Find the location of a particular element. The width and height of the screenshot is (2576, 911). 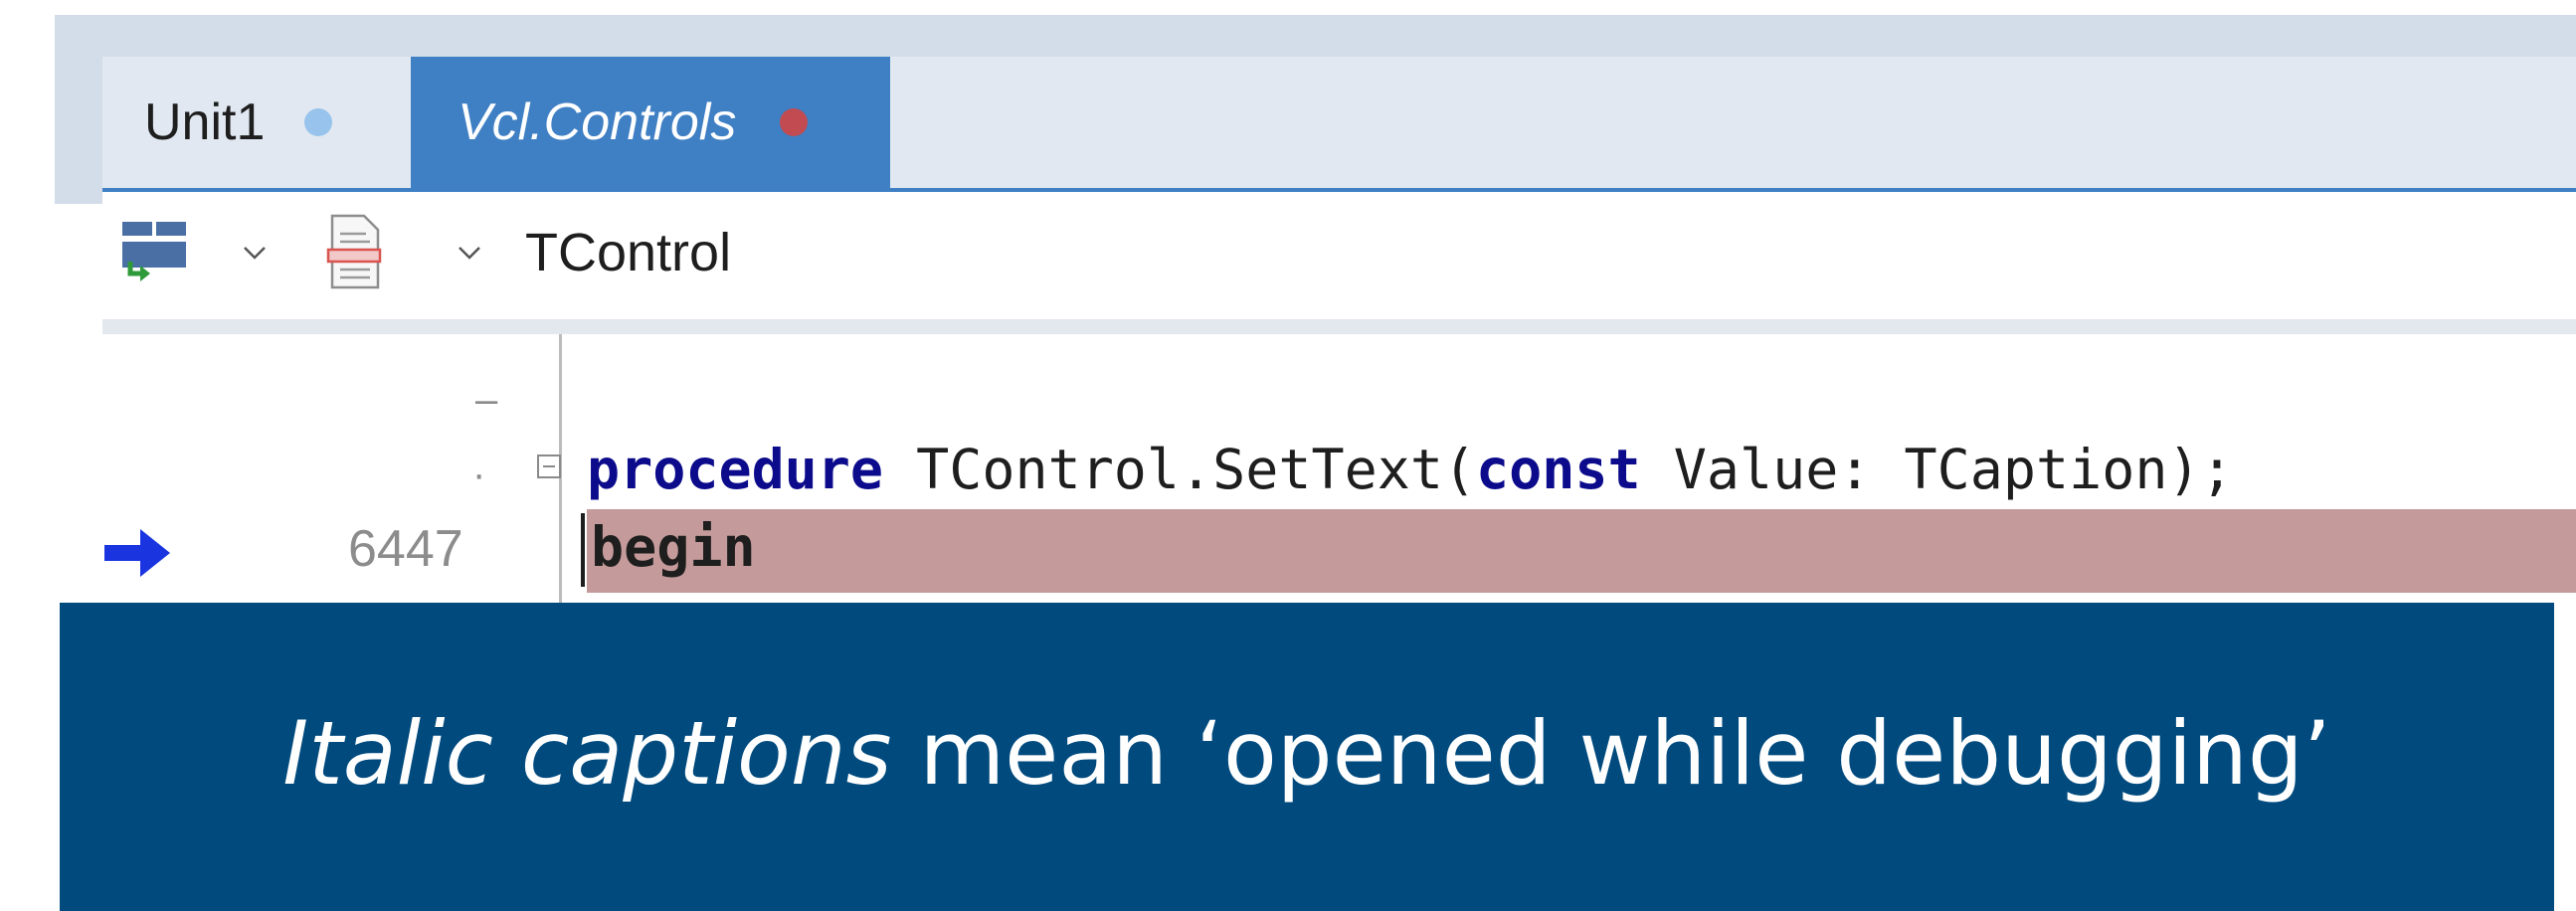

keyword-begin: begin is located at coordinates (673, 547).